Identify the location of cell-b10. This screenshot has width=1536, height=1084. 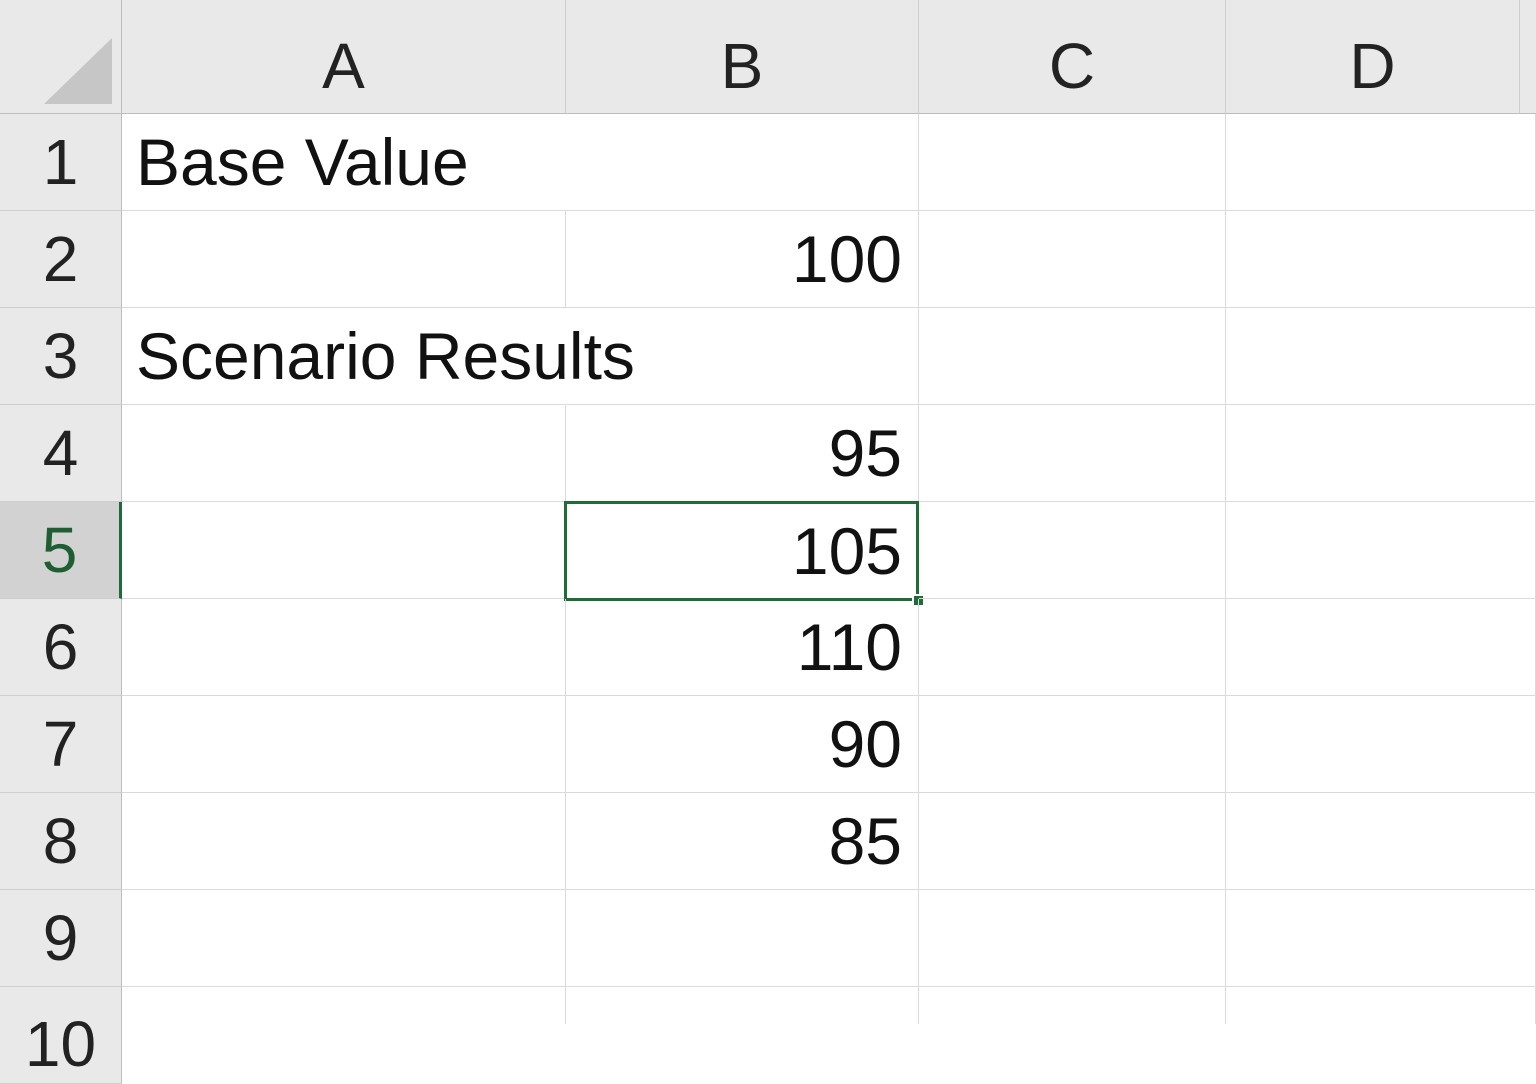
(742, 1005).